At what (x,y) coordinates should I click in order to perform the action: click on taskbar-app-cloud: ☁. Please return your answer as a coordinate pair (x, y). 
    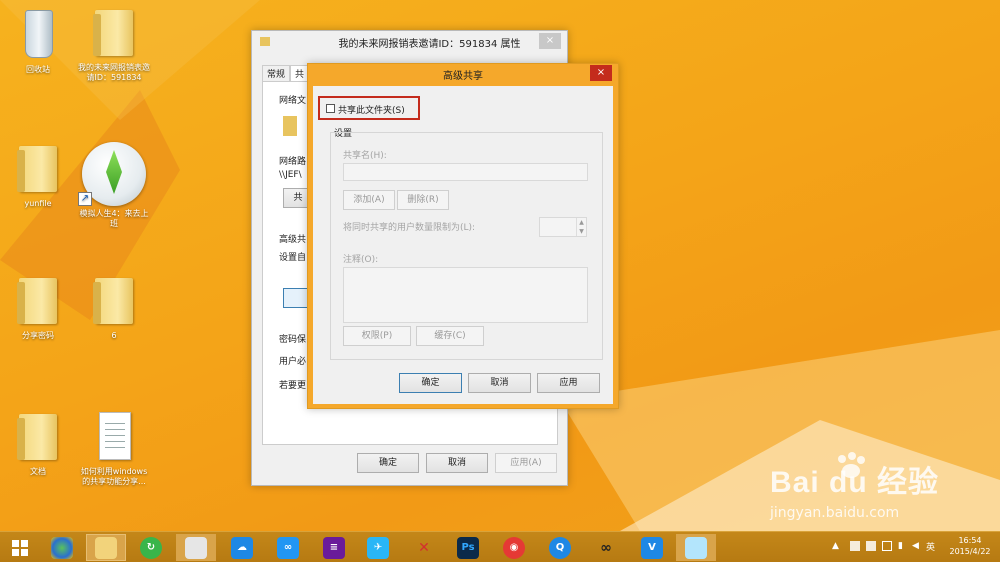
    Looking at the image, I should click on (242, 547).